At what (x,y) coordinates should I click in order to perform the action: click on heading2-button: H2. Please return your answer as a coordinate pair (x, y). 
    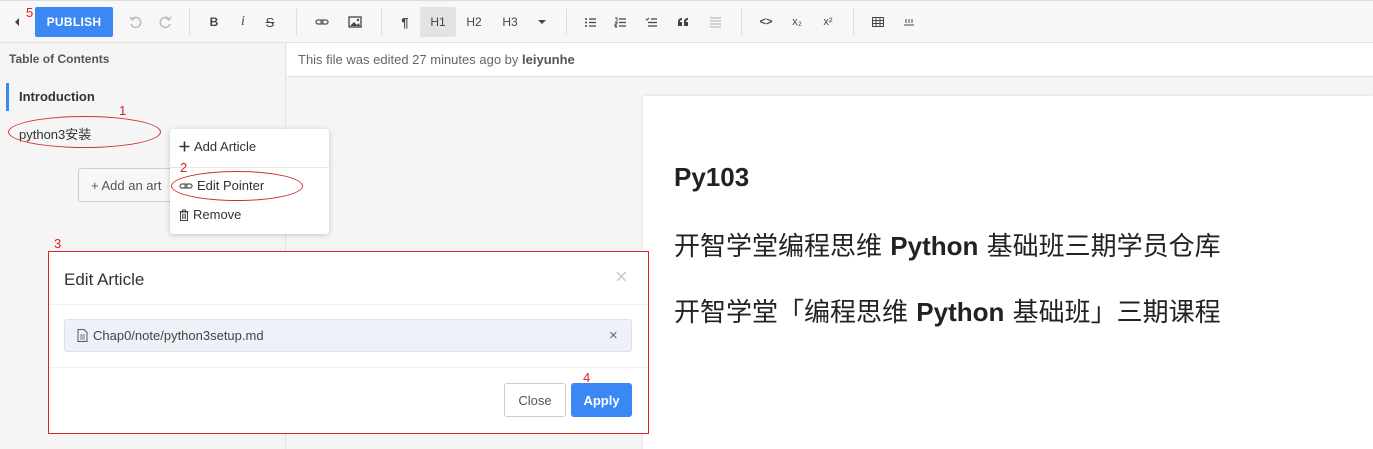
    Looking at the image, I should click on (474, 22).